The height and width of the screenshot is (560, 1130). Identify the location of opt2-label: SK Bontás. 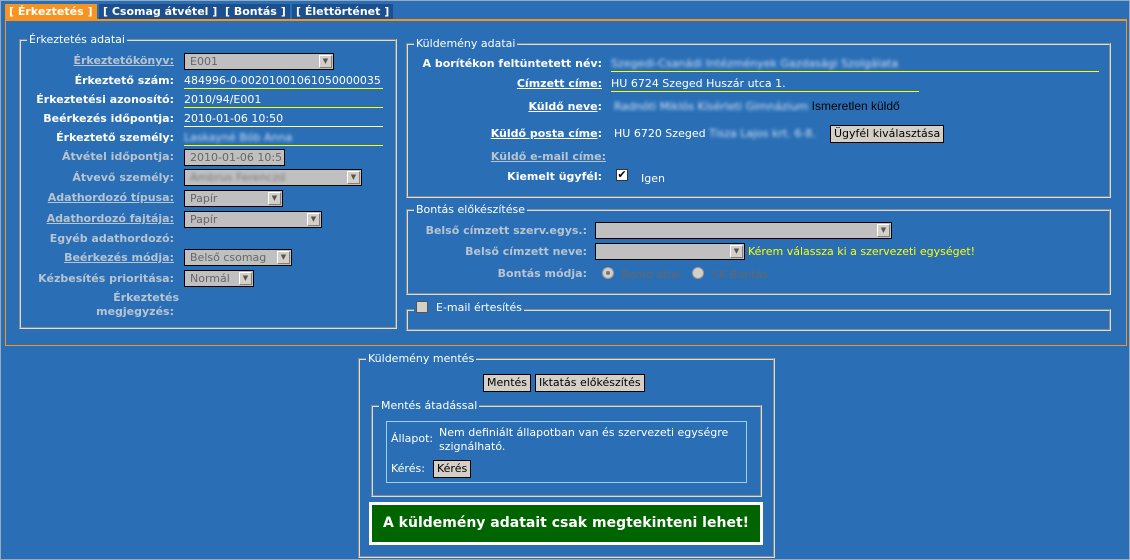
(740, 274).